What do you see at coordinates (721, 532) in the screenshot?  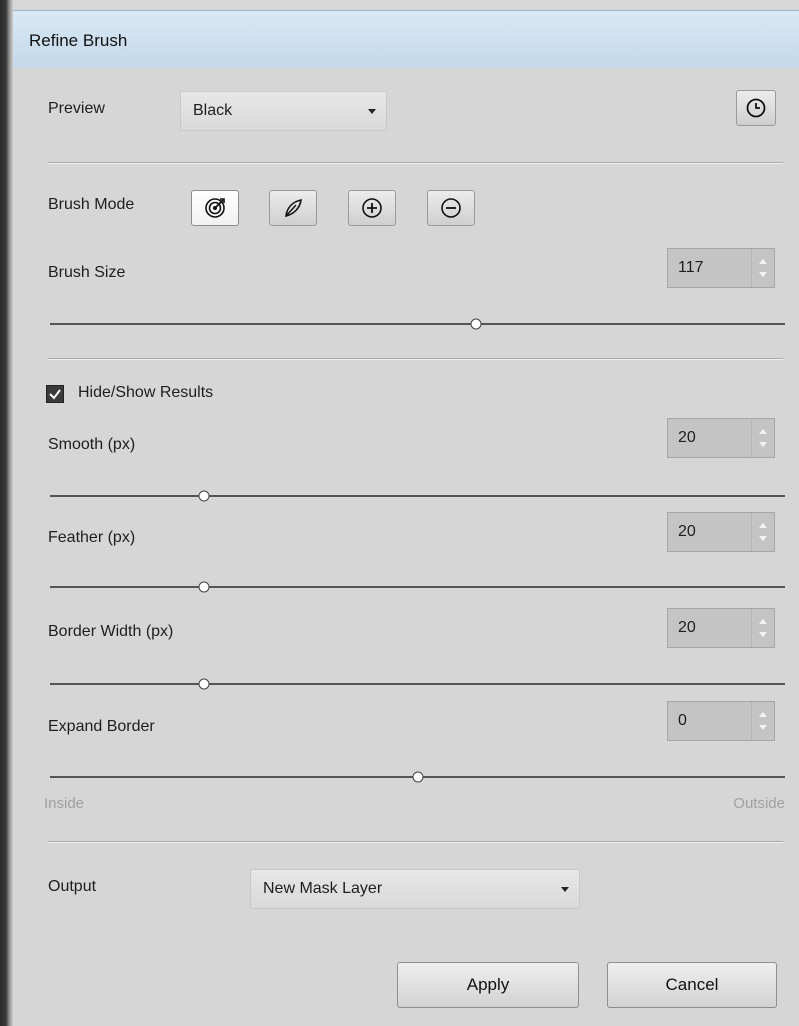 I see `feather-stepper: 20` at bounding box center [721, 532].